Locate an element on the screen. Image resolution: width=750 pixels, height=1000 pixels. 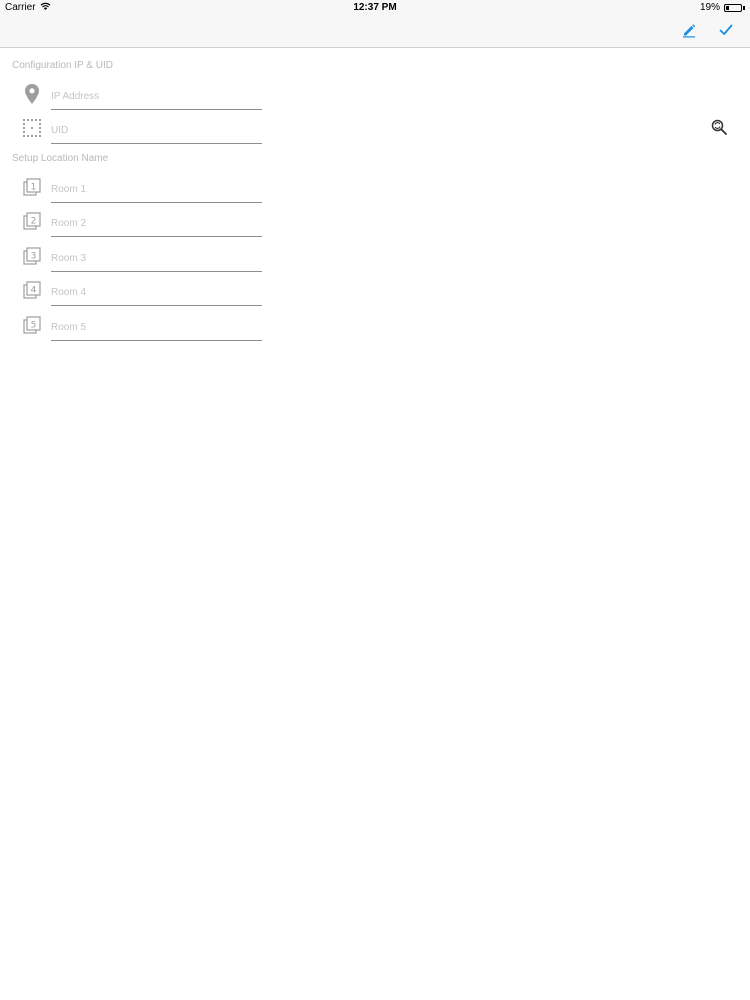
svg-text: 3 is located at coordinates (34, 257).